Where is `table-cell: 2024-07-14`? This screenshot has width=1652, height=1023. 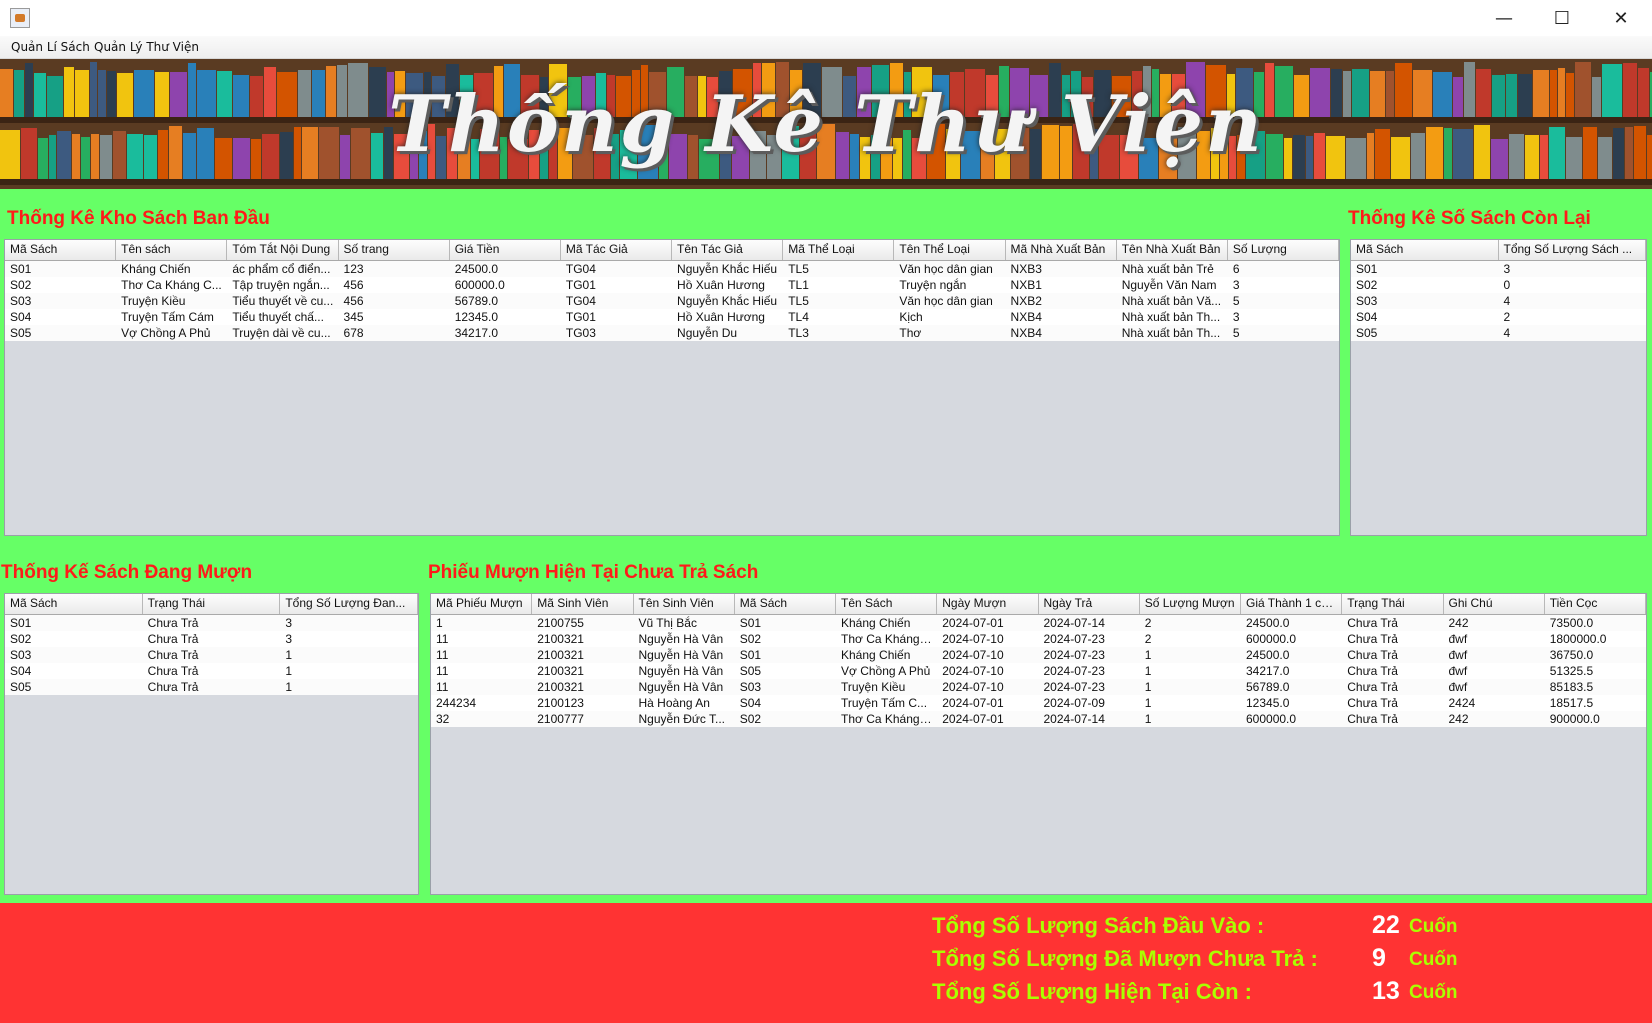
table-cell: 2024-07-14 is located at coordinates (1074, 623).